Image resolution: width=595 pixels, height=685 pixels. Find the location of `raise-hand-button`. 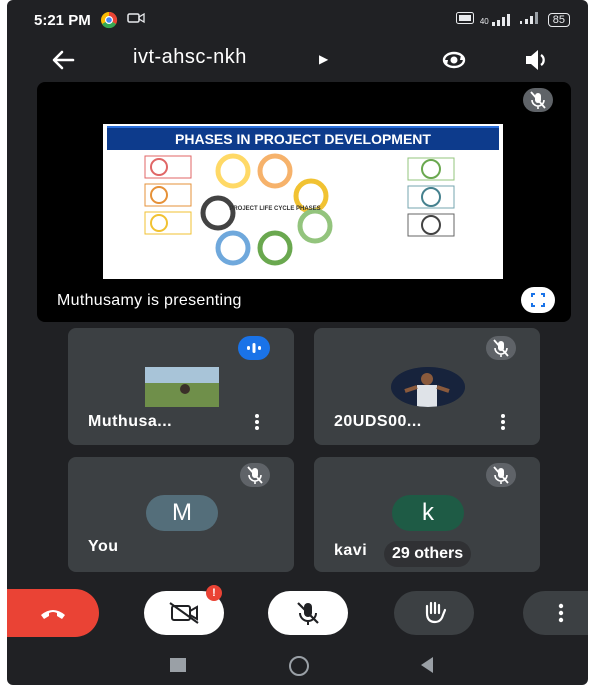

raise-hand-button is located at coordinates (434, 613).